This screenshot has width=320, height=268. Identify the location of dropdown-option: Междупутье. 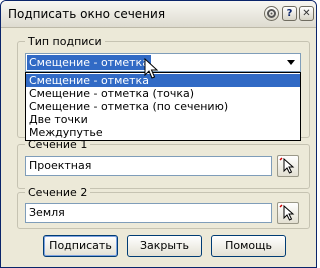
(163, 132).